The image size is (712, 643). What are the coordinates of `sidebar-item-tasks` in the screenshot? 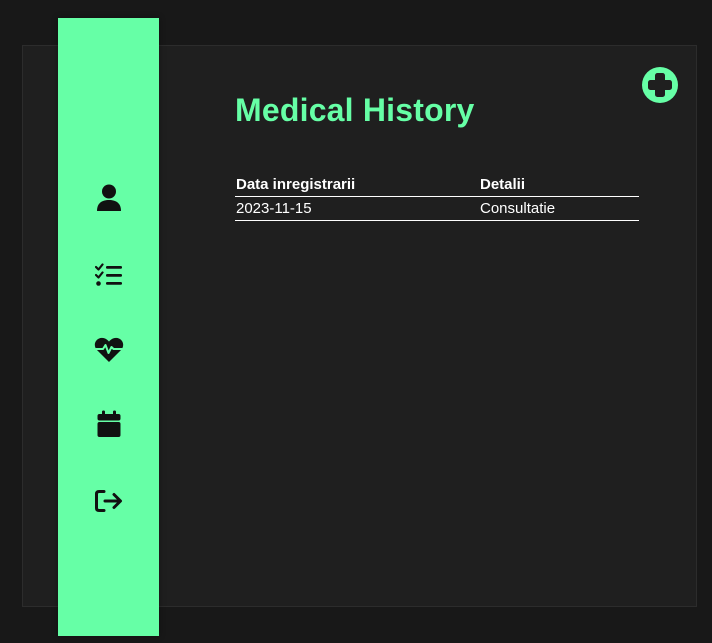 It's located at (108, 275).